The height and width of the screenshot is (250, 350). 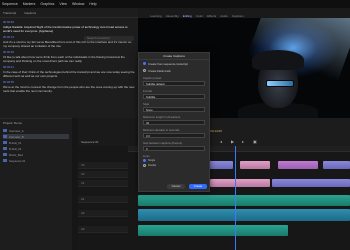 What do you see at coordinates (36, 154) in the screenshot?
I see `list-item: Music_Bed` at bounding box center [36, 154].